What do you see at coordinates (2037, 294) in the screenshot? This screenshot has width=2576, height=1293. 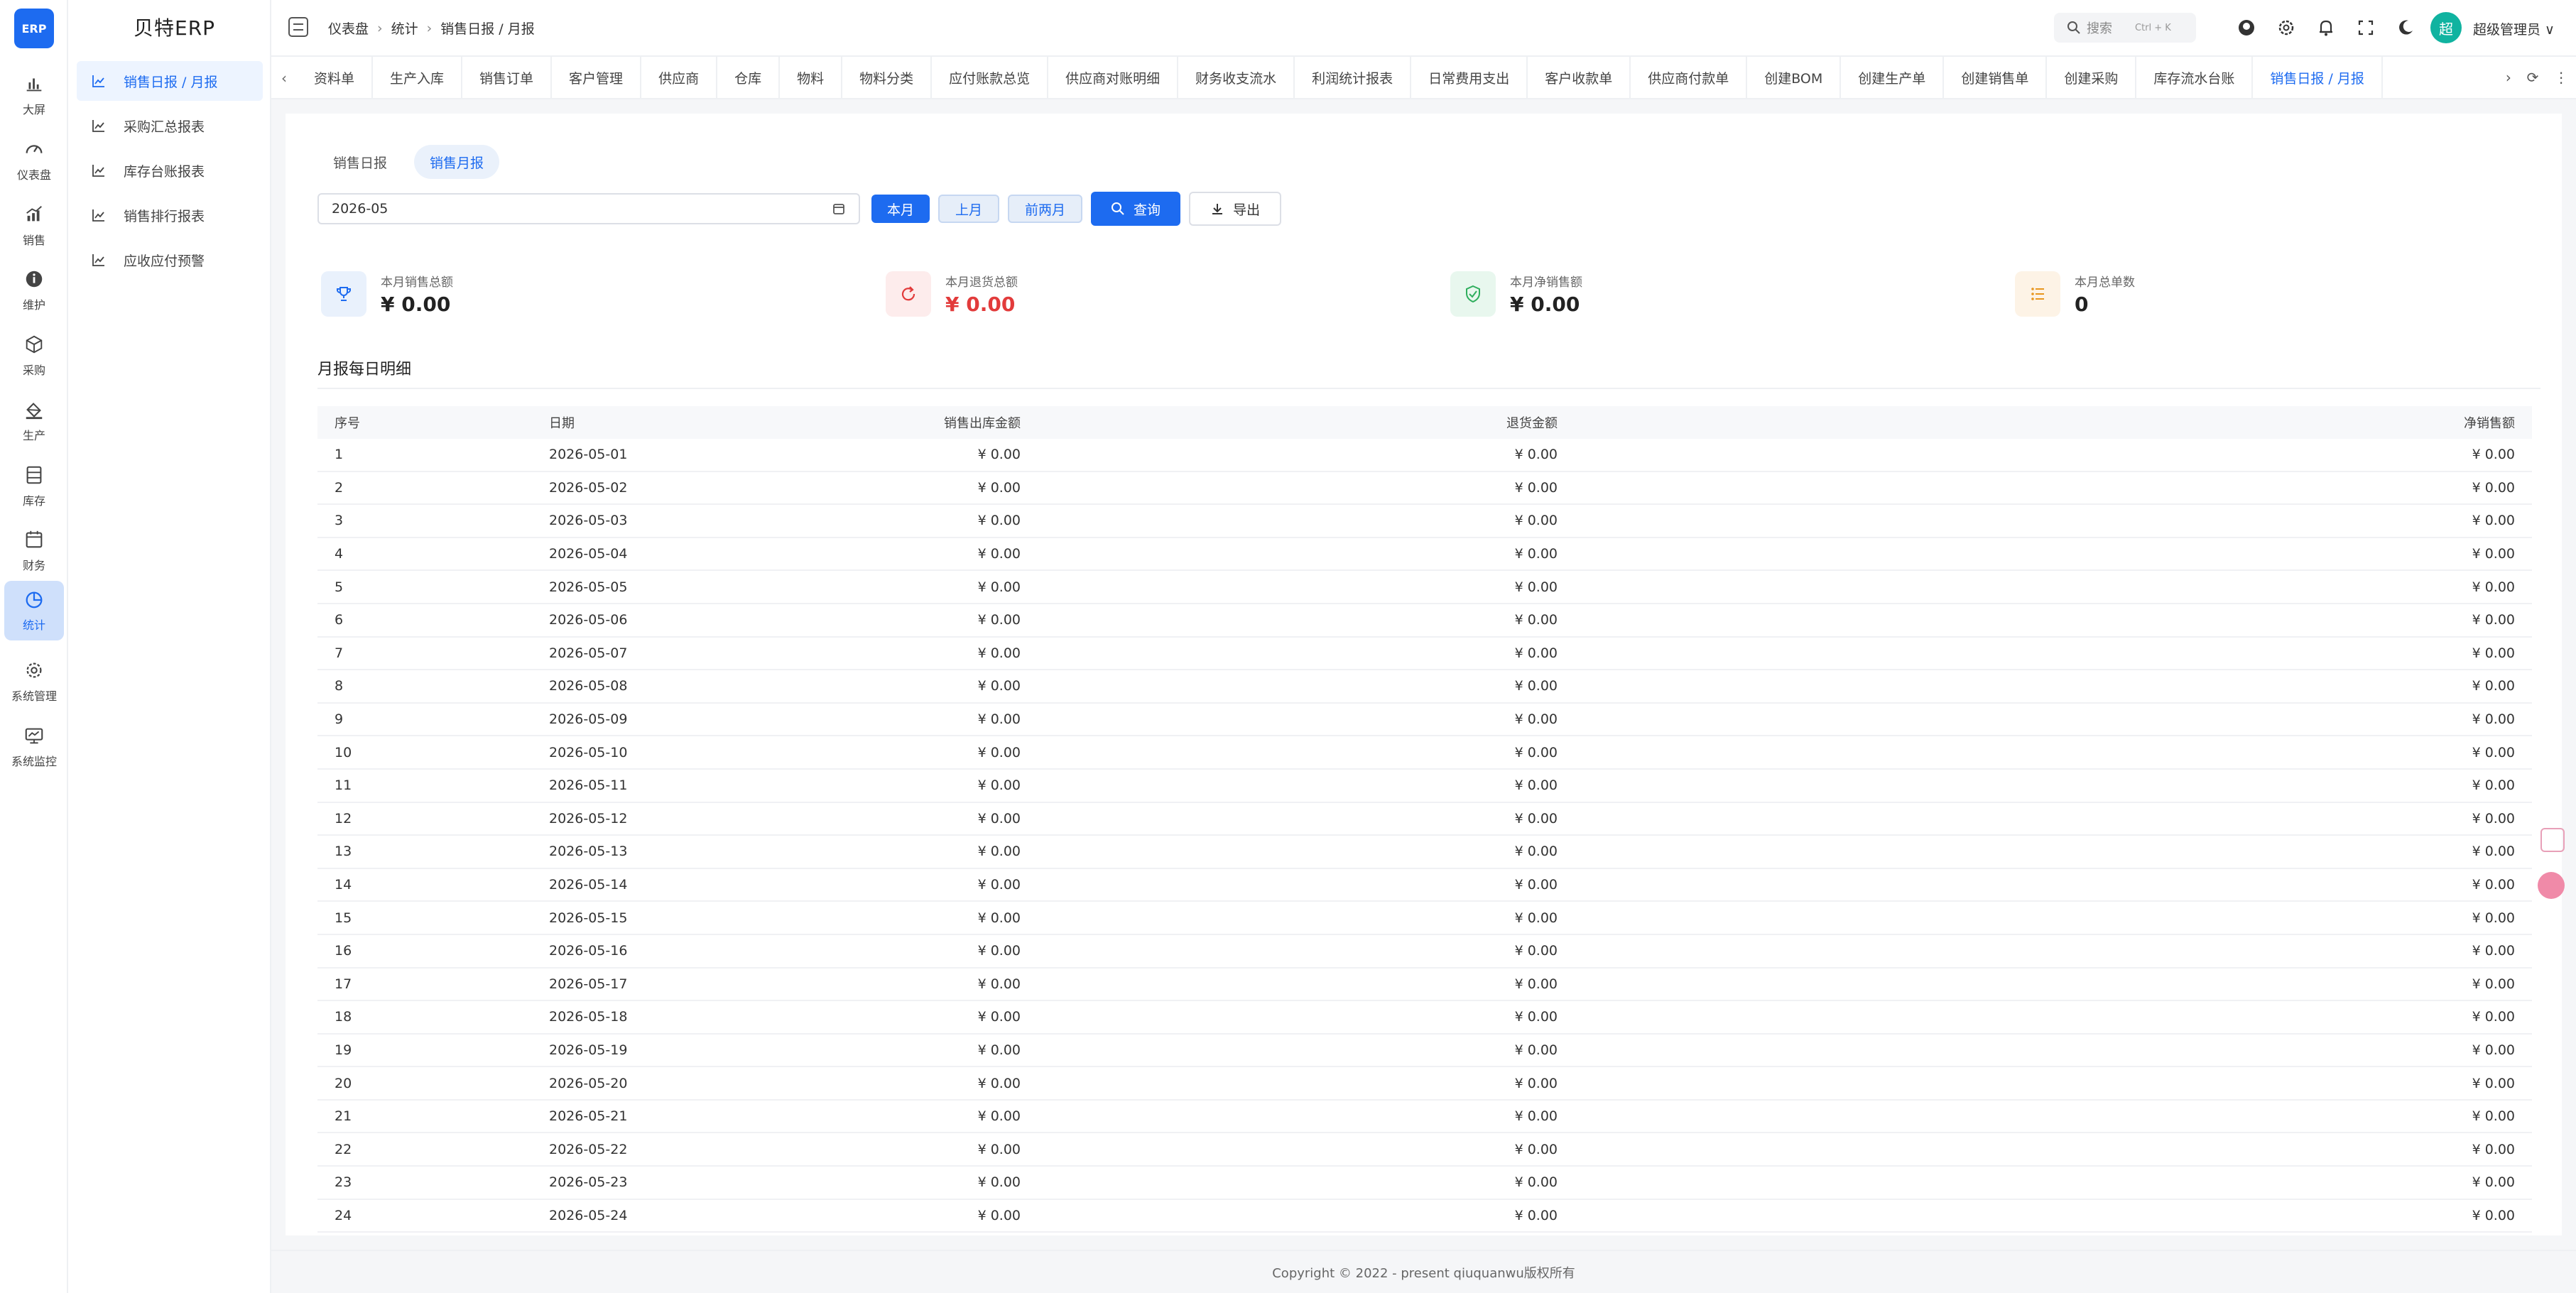 I see `list-icon` at bounding box center [2037, 294].